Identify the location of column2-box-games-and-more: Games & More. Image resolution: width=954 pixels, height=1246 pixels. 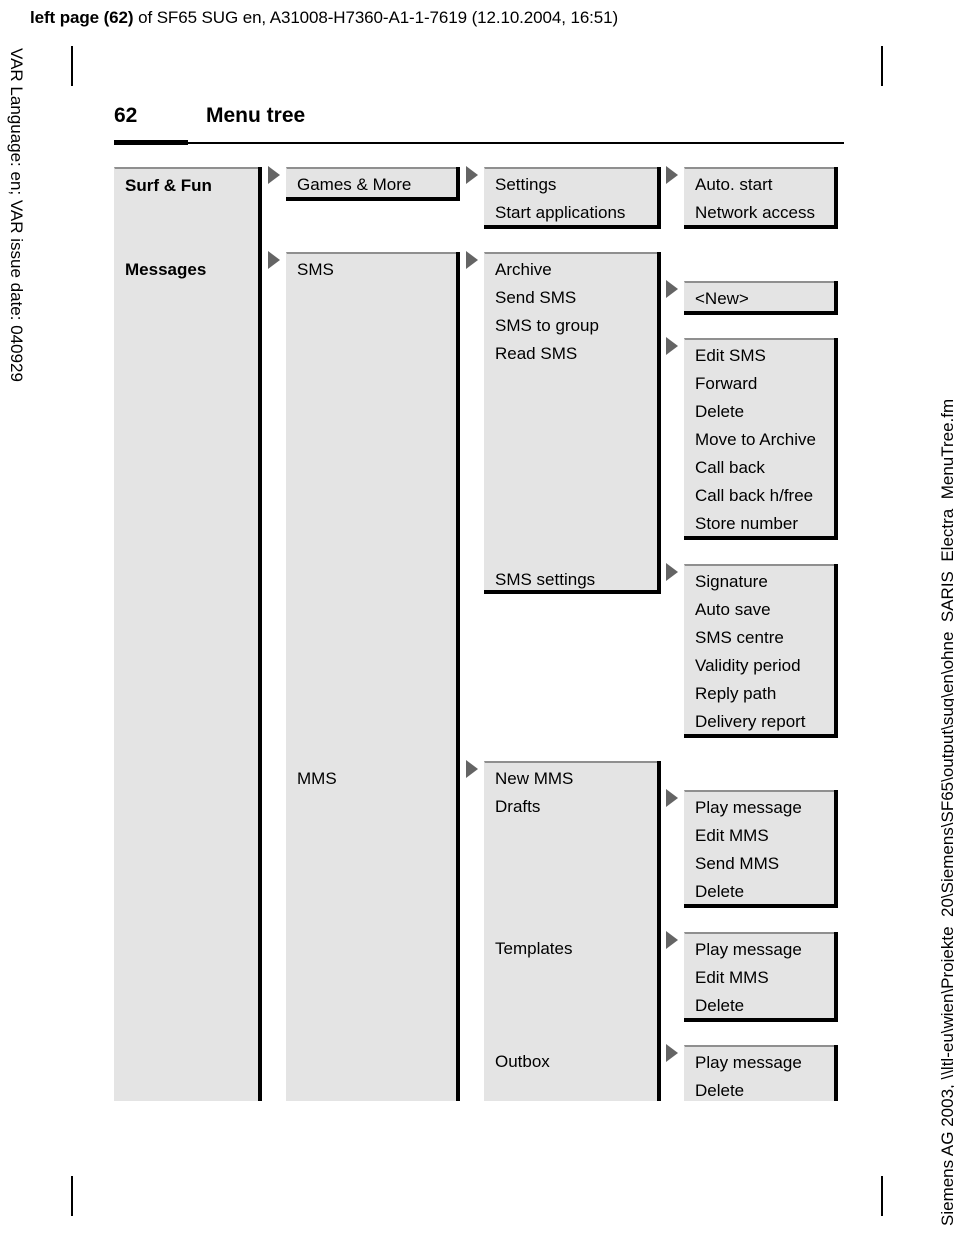
(371, 182).